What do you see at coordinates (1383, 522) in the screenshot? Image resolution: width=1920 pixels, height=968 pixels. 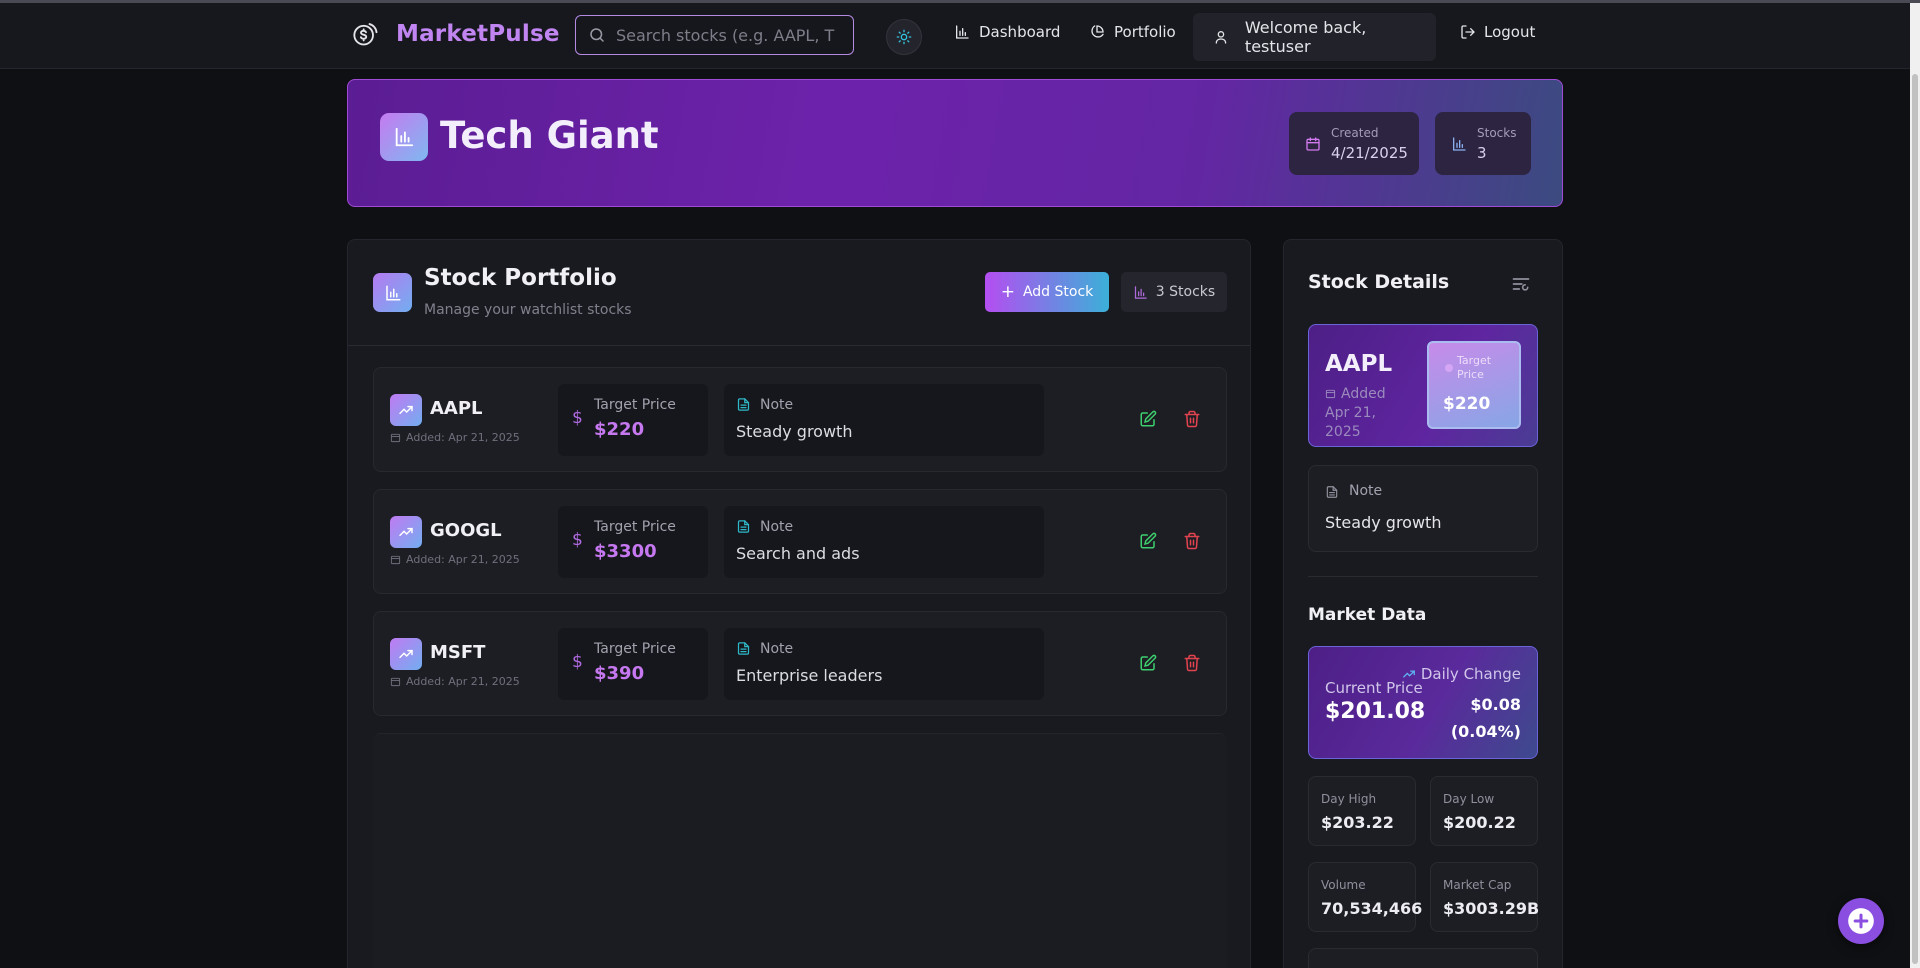 I see `details-note-value: Steady growth` at bounding box center [1383, 522].